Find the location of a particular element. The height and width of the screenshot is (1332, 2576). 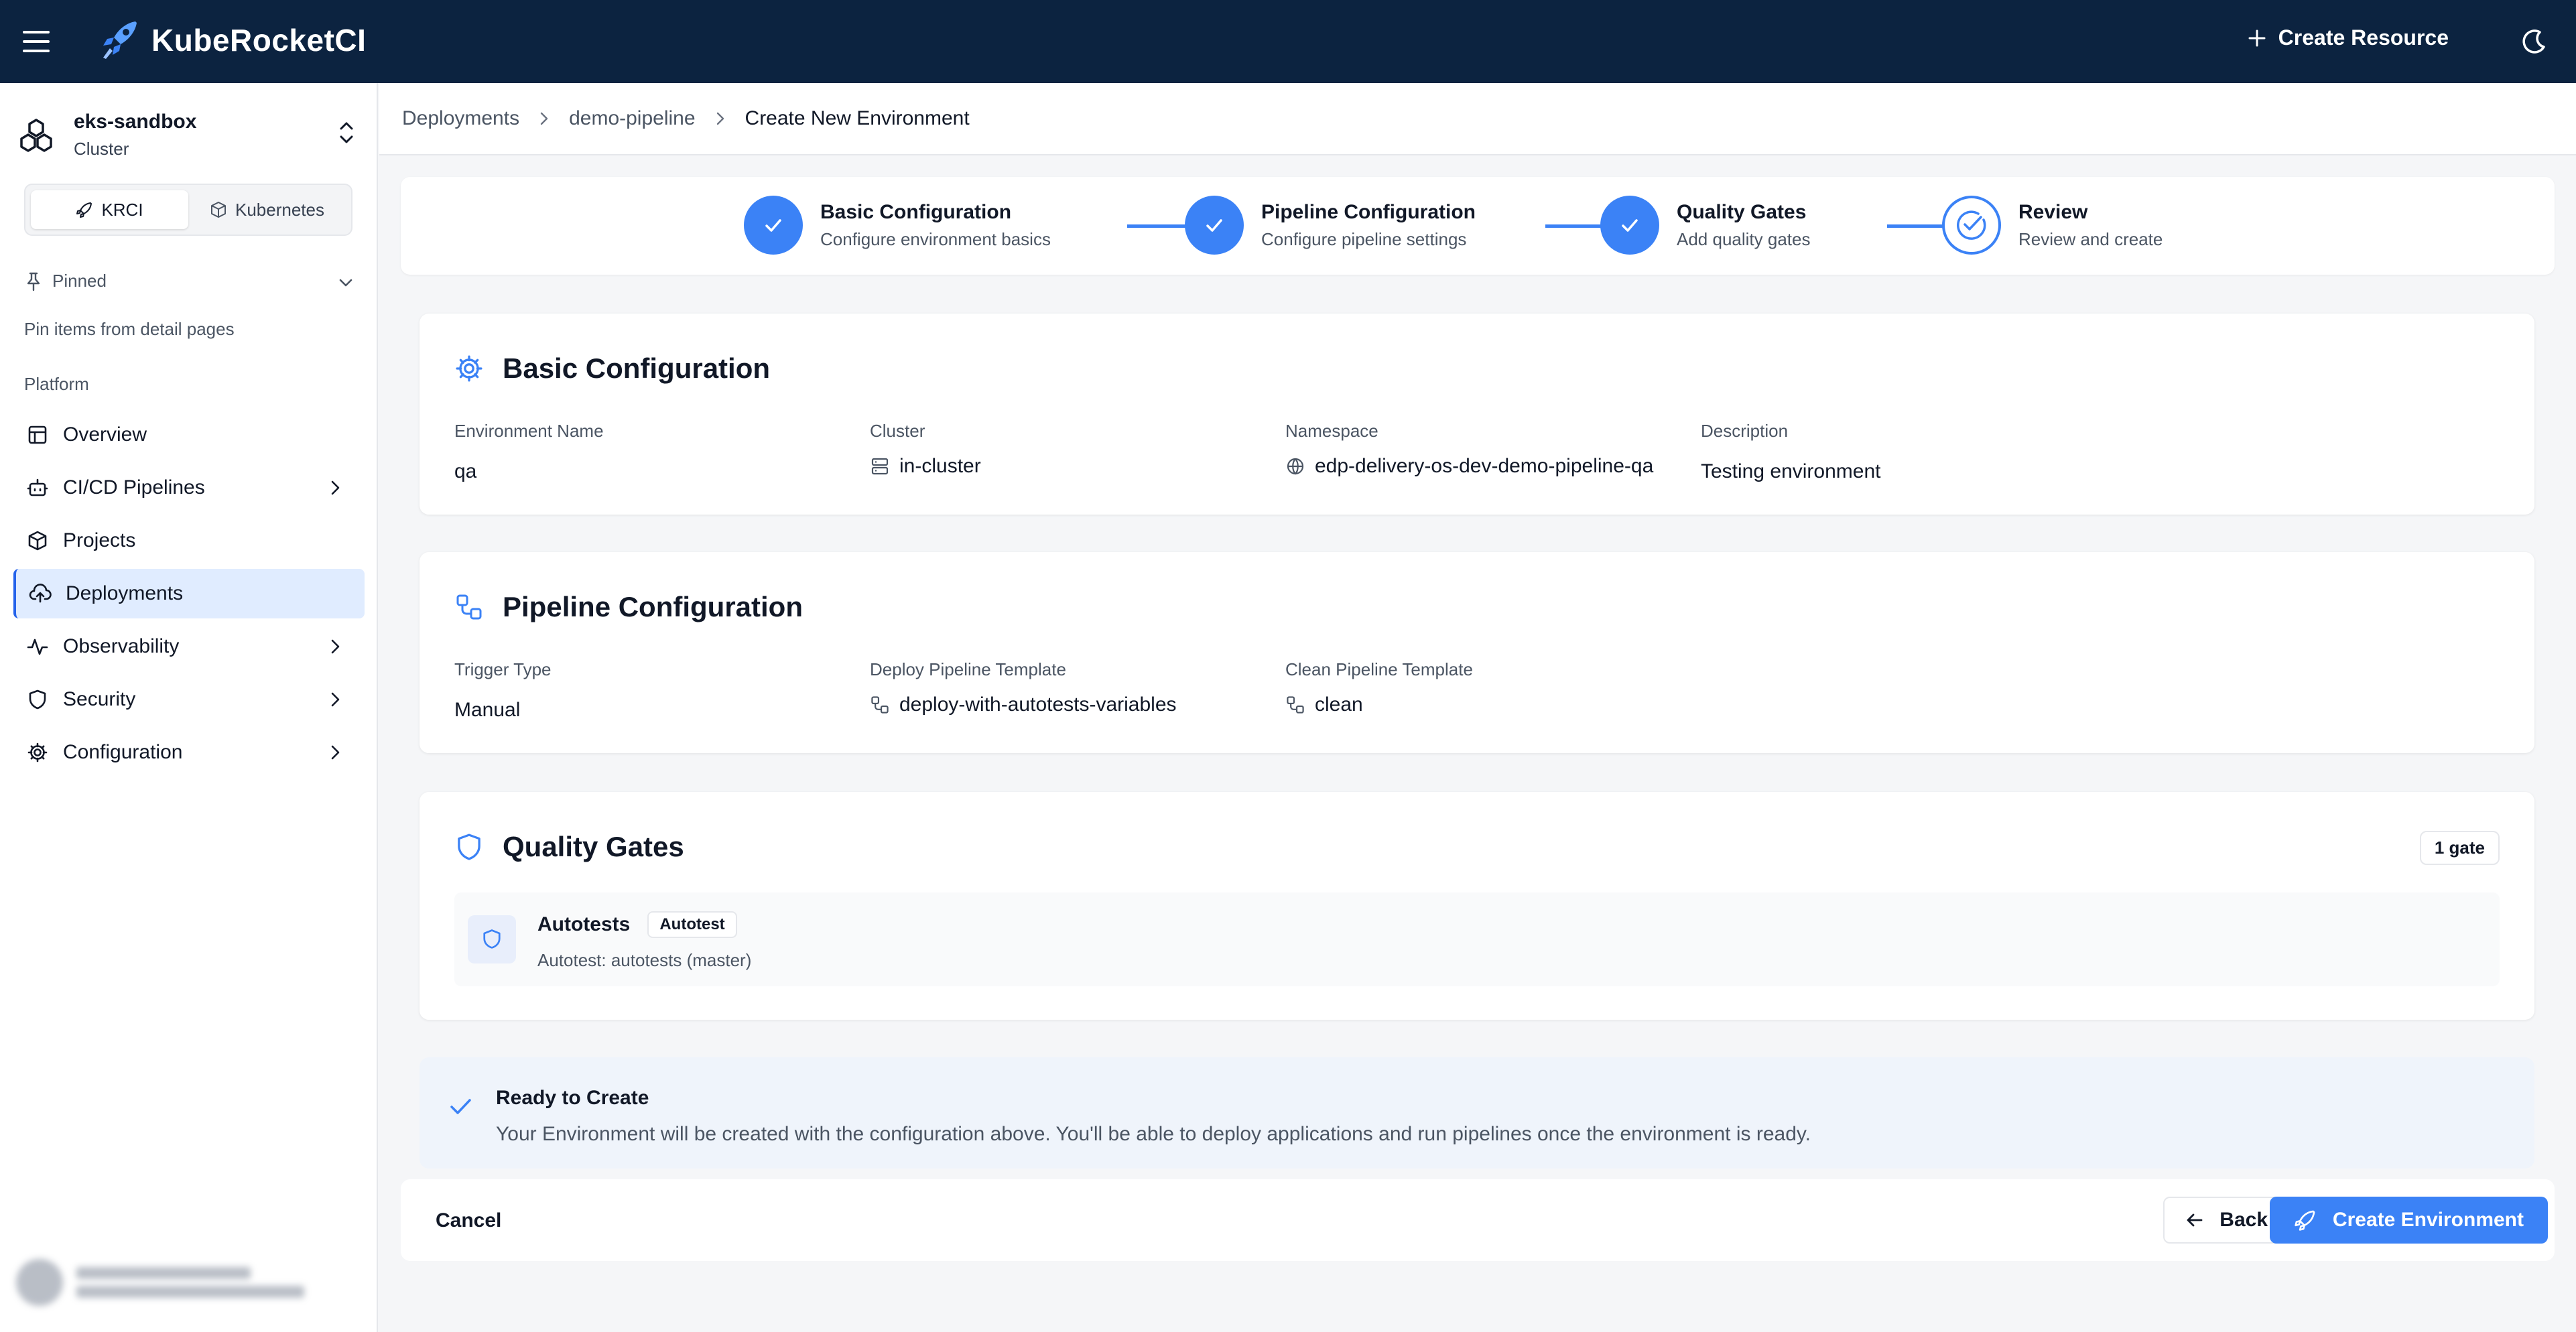

step-quality-gates: Quality Gates Add quality gates is located at coordinates (1705, 225).